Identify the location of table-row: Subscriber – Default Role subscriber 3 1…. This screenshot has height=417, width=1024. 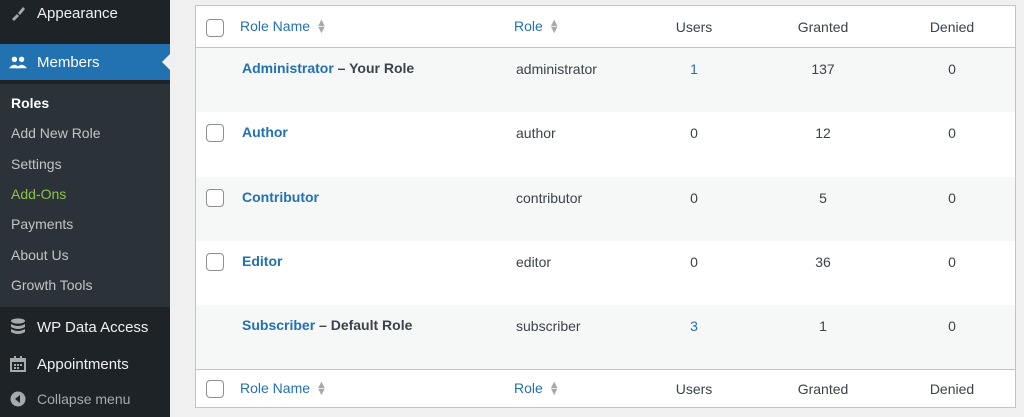
(605, 337).